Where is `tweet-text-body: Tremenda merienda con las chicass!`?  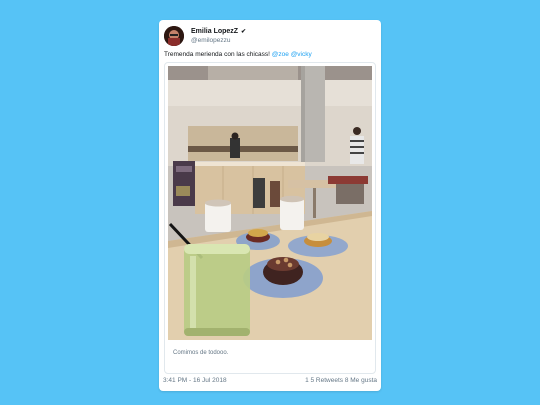 tweet-text-body: Tremenda merienda con las chicass! is located at coordinates (218, 54).